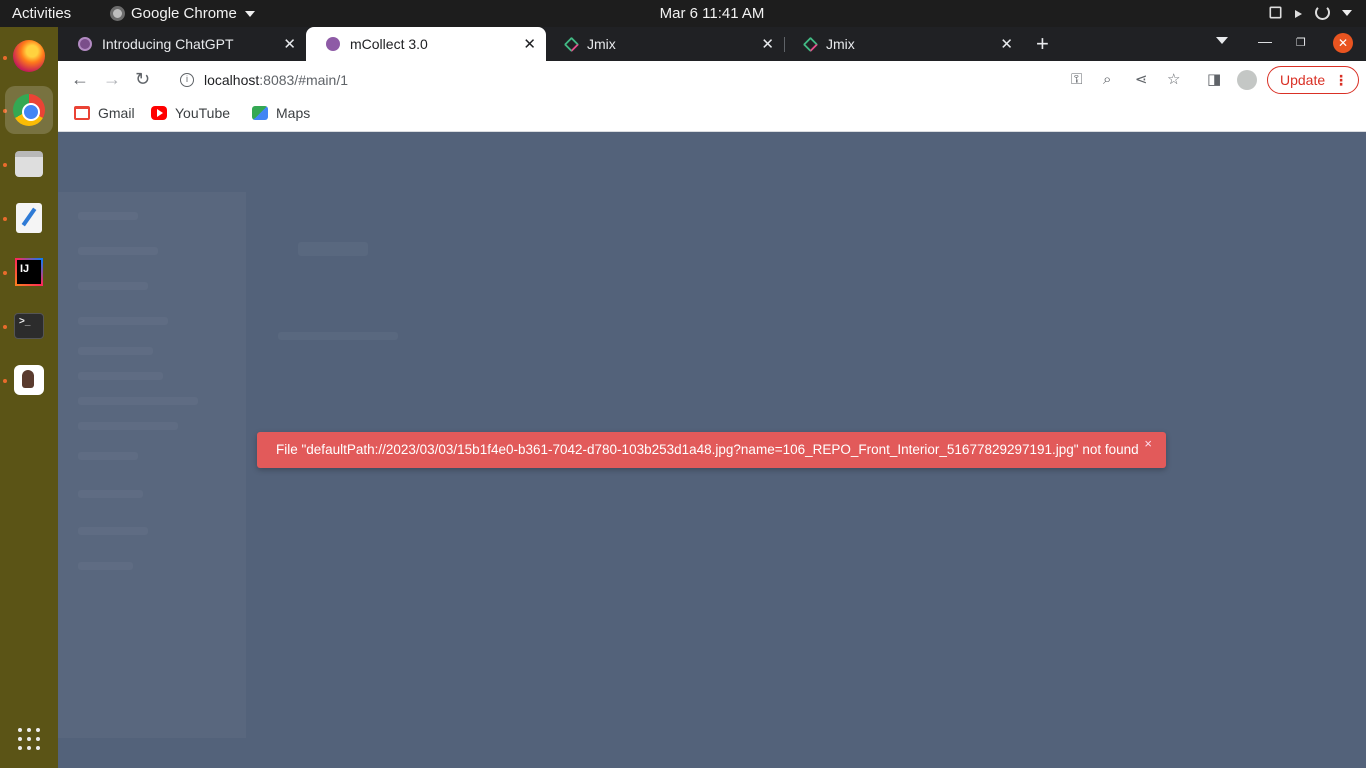 The image size is (1366, 768). I want to click on firefox-icon, so click(29, 56).